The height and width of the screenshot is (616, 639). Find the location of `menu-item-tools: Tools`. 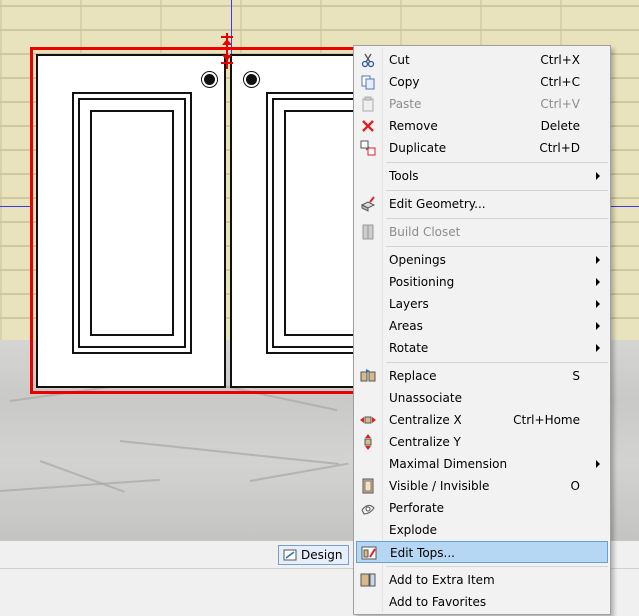

menu-item-tools: Tools is located at coordinates (482, 176).